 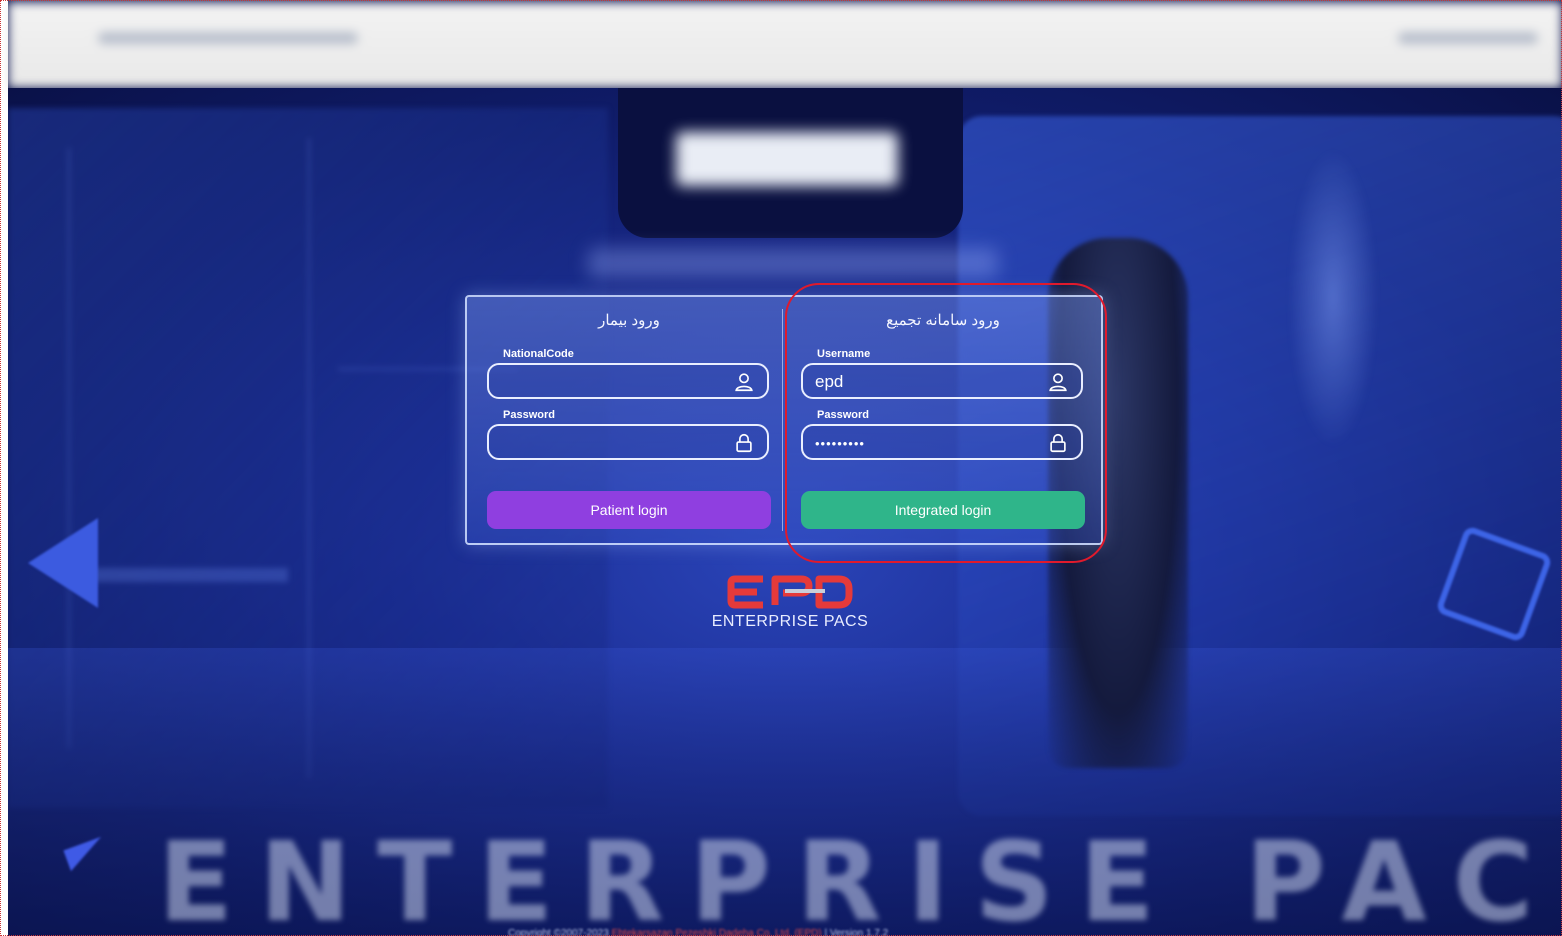 I want to click on anatomy-hologram, so click(x=1333, y=298).